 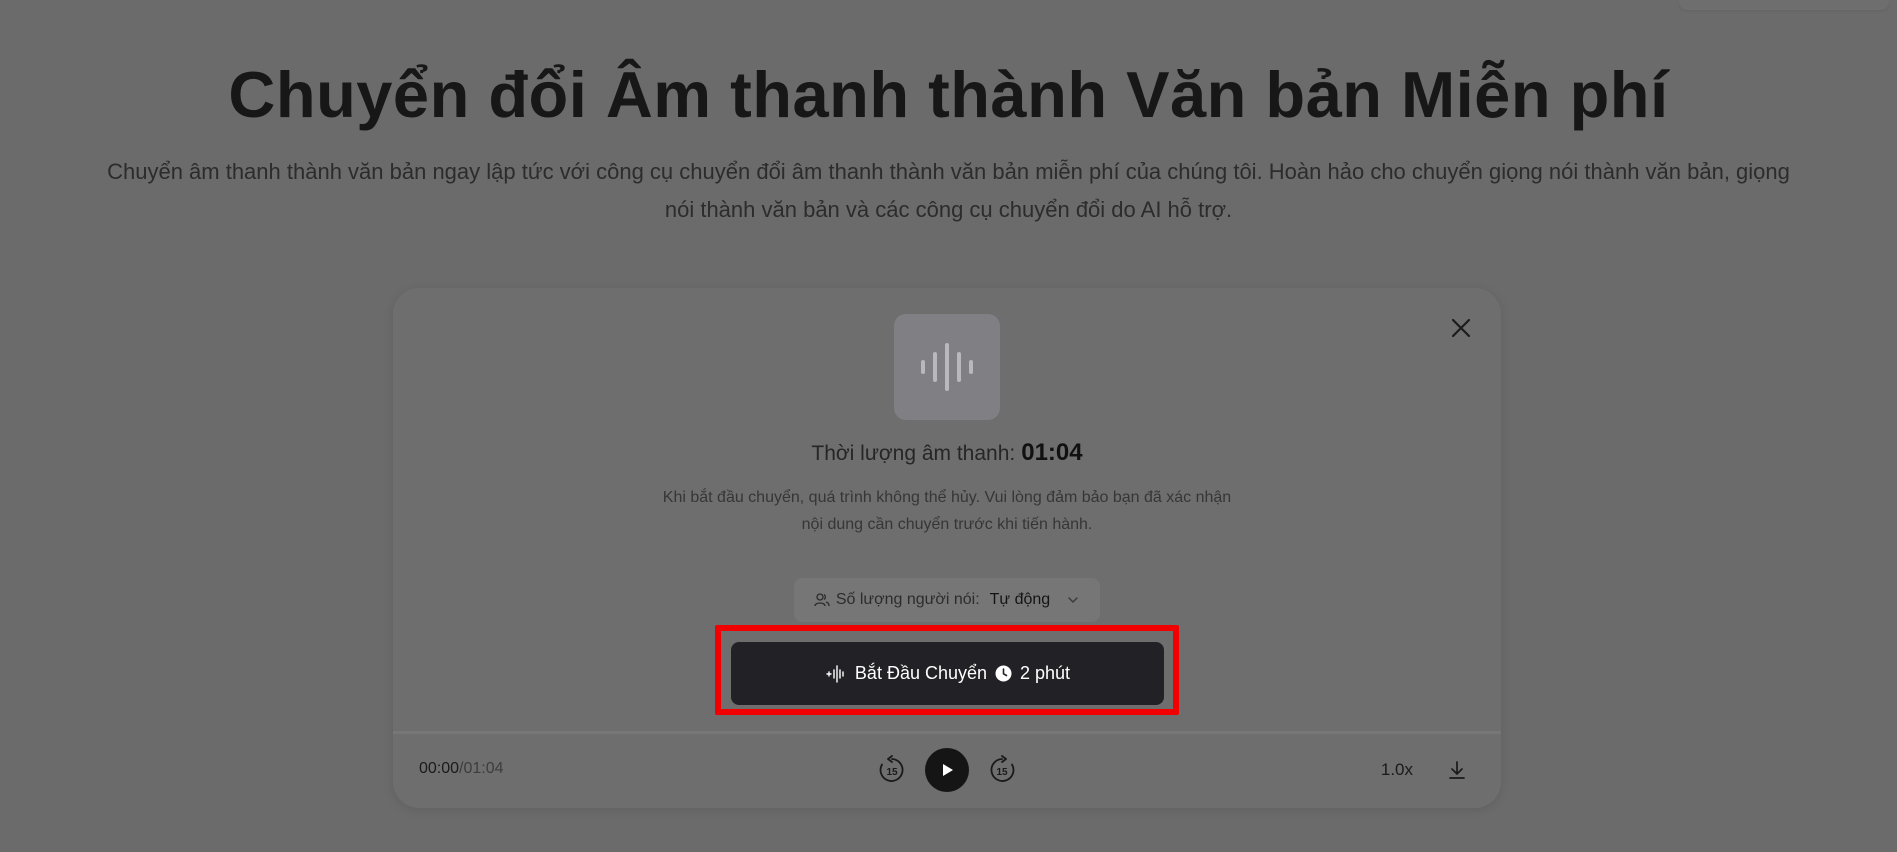 I want to click on speaker-count-select: Số lượng người nói: Tự động, so click(x=947, y=600).